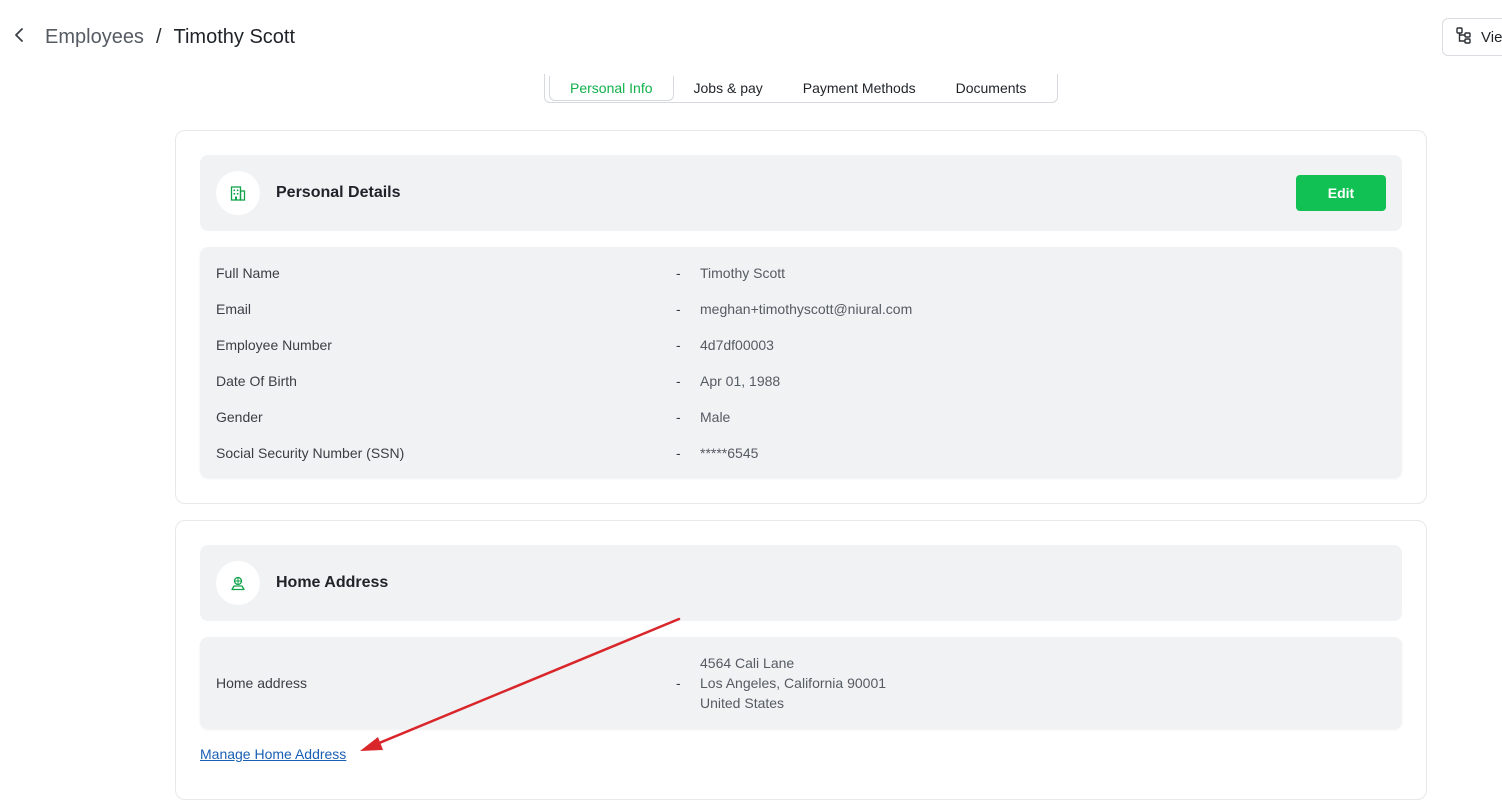 The image size is (1502, 800). I want to click on detail-value: Apr 01, 1988, so click(740, 381).